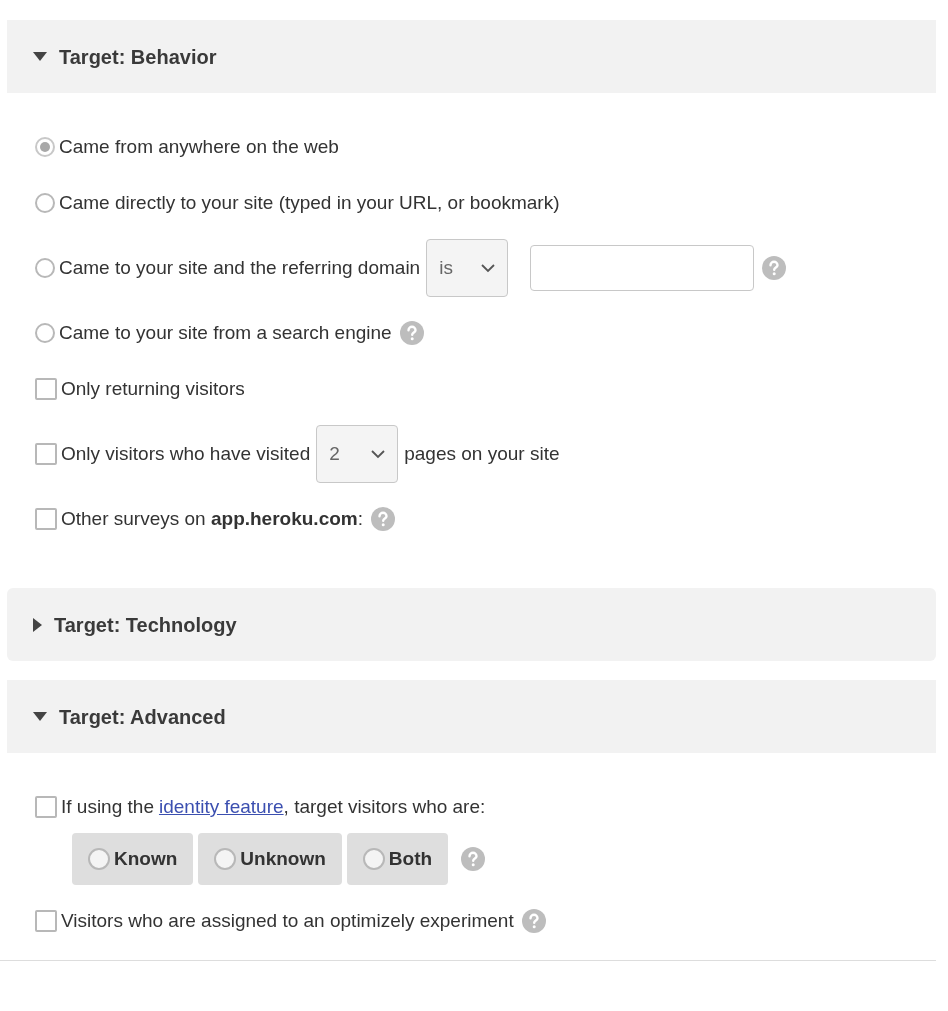 This screenshot has height=1011, width=948. I want to click on option-label: Came to your site from a search engine, so click(225, 332).